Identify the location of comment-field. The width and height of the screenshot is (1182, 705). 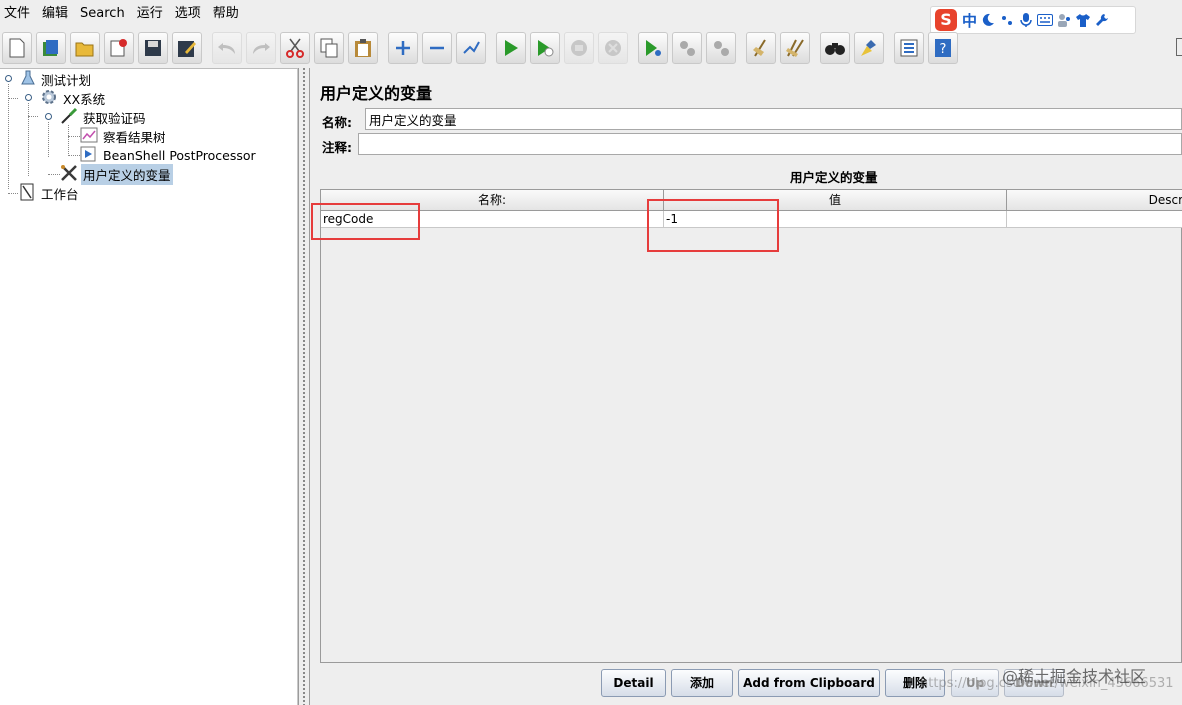
(770, 144).